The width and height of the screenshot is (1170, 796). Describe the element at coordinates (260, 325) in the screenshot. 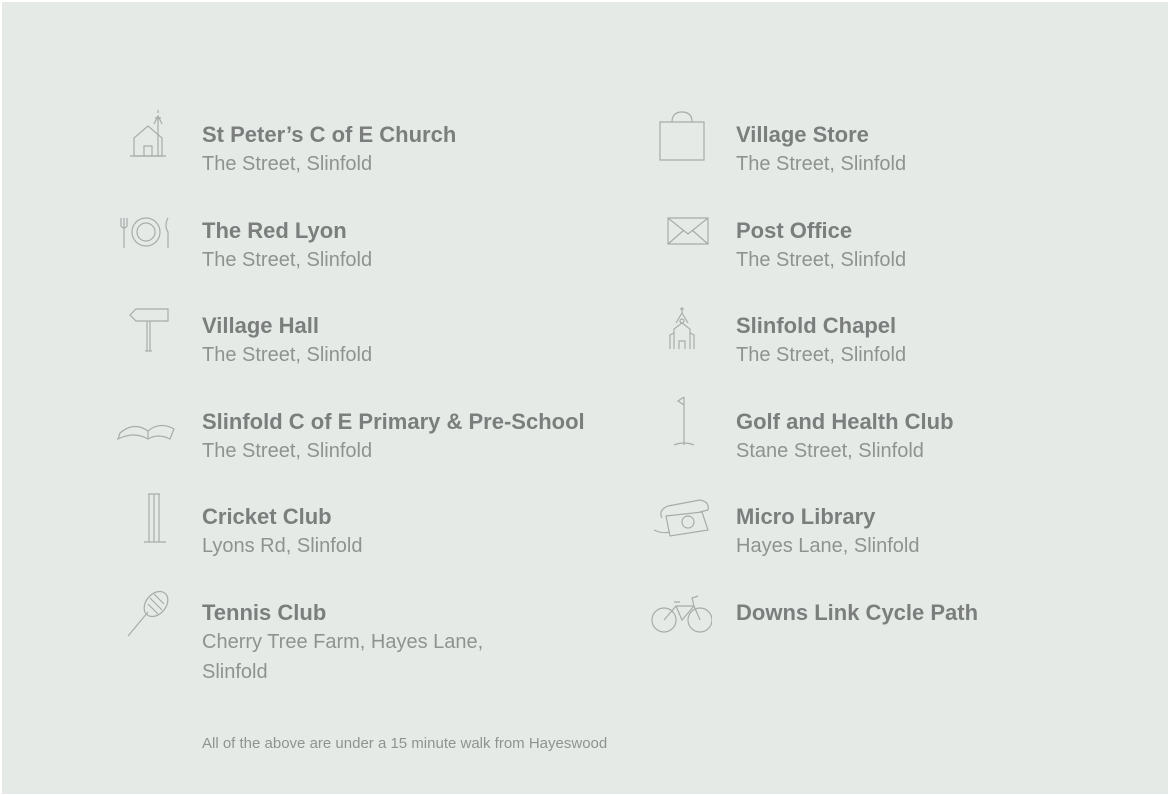

I see `place-title: Village Hall` at that location.